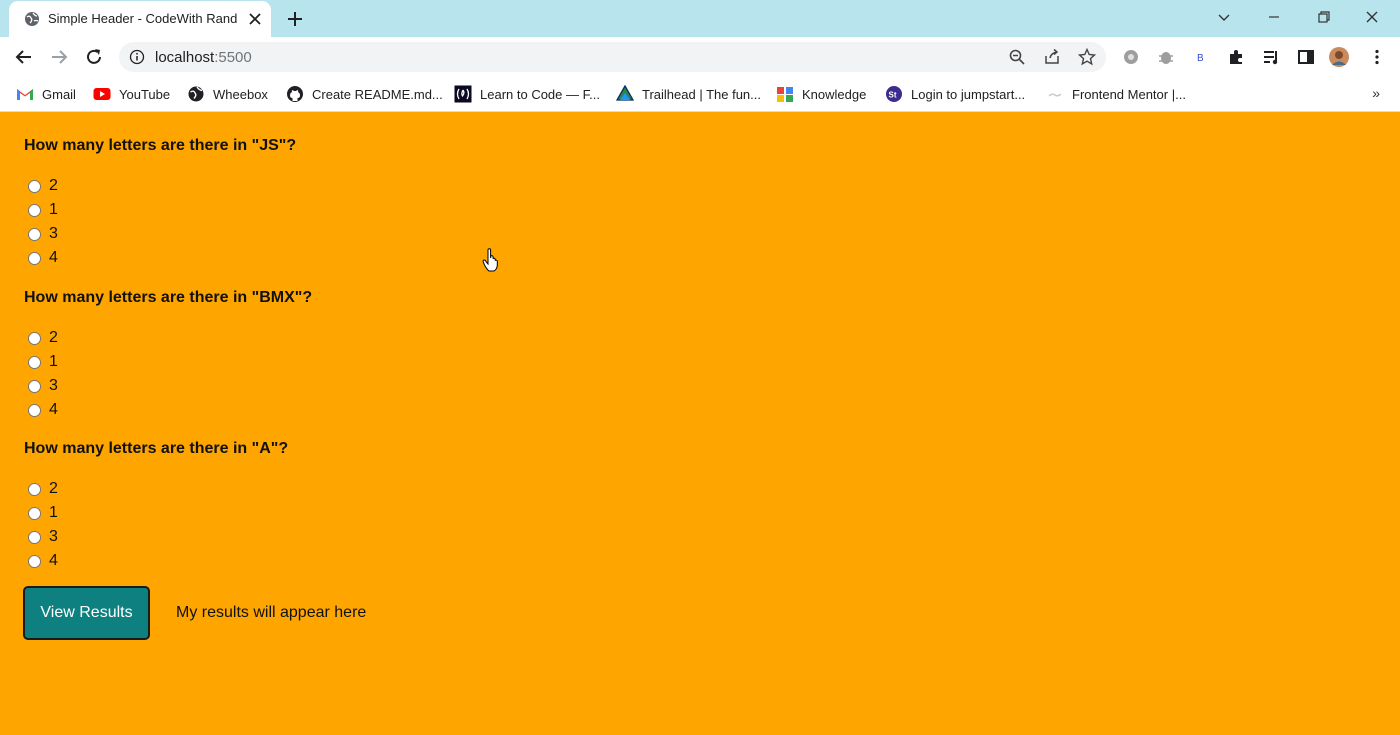 This screenshot has width=1400, height=735. Describe the element at coordinates (156, 448) in the screenshot. I see `question-title: How many letters are there in "A"?` at that location.